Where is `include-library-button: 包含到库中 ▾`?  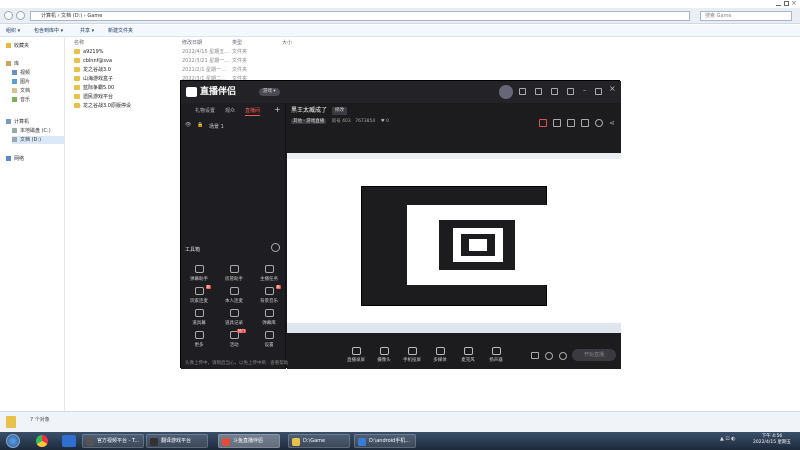 include-library-button: 包含到库中 ▾ is located at coordinates (48, 31).